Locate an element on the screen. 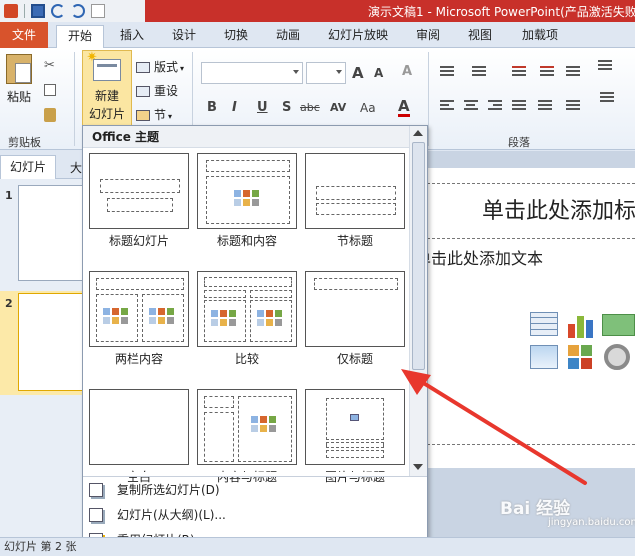 The height and width of the screenshot is (556, 635). layout-icon is located at coordinates (143, 67).